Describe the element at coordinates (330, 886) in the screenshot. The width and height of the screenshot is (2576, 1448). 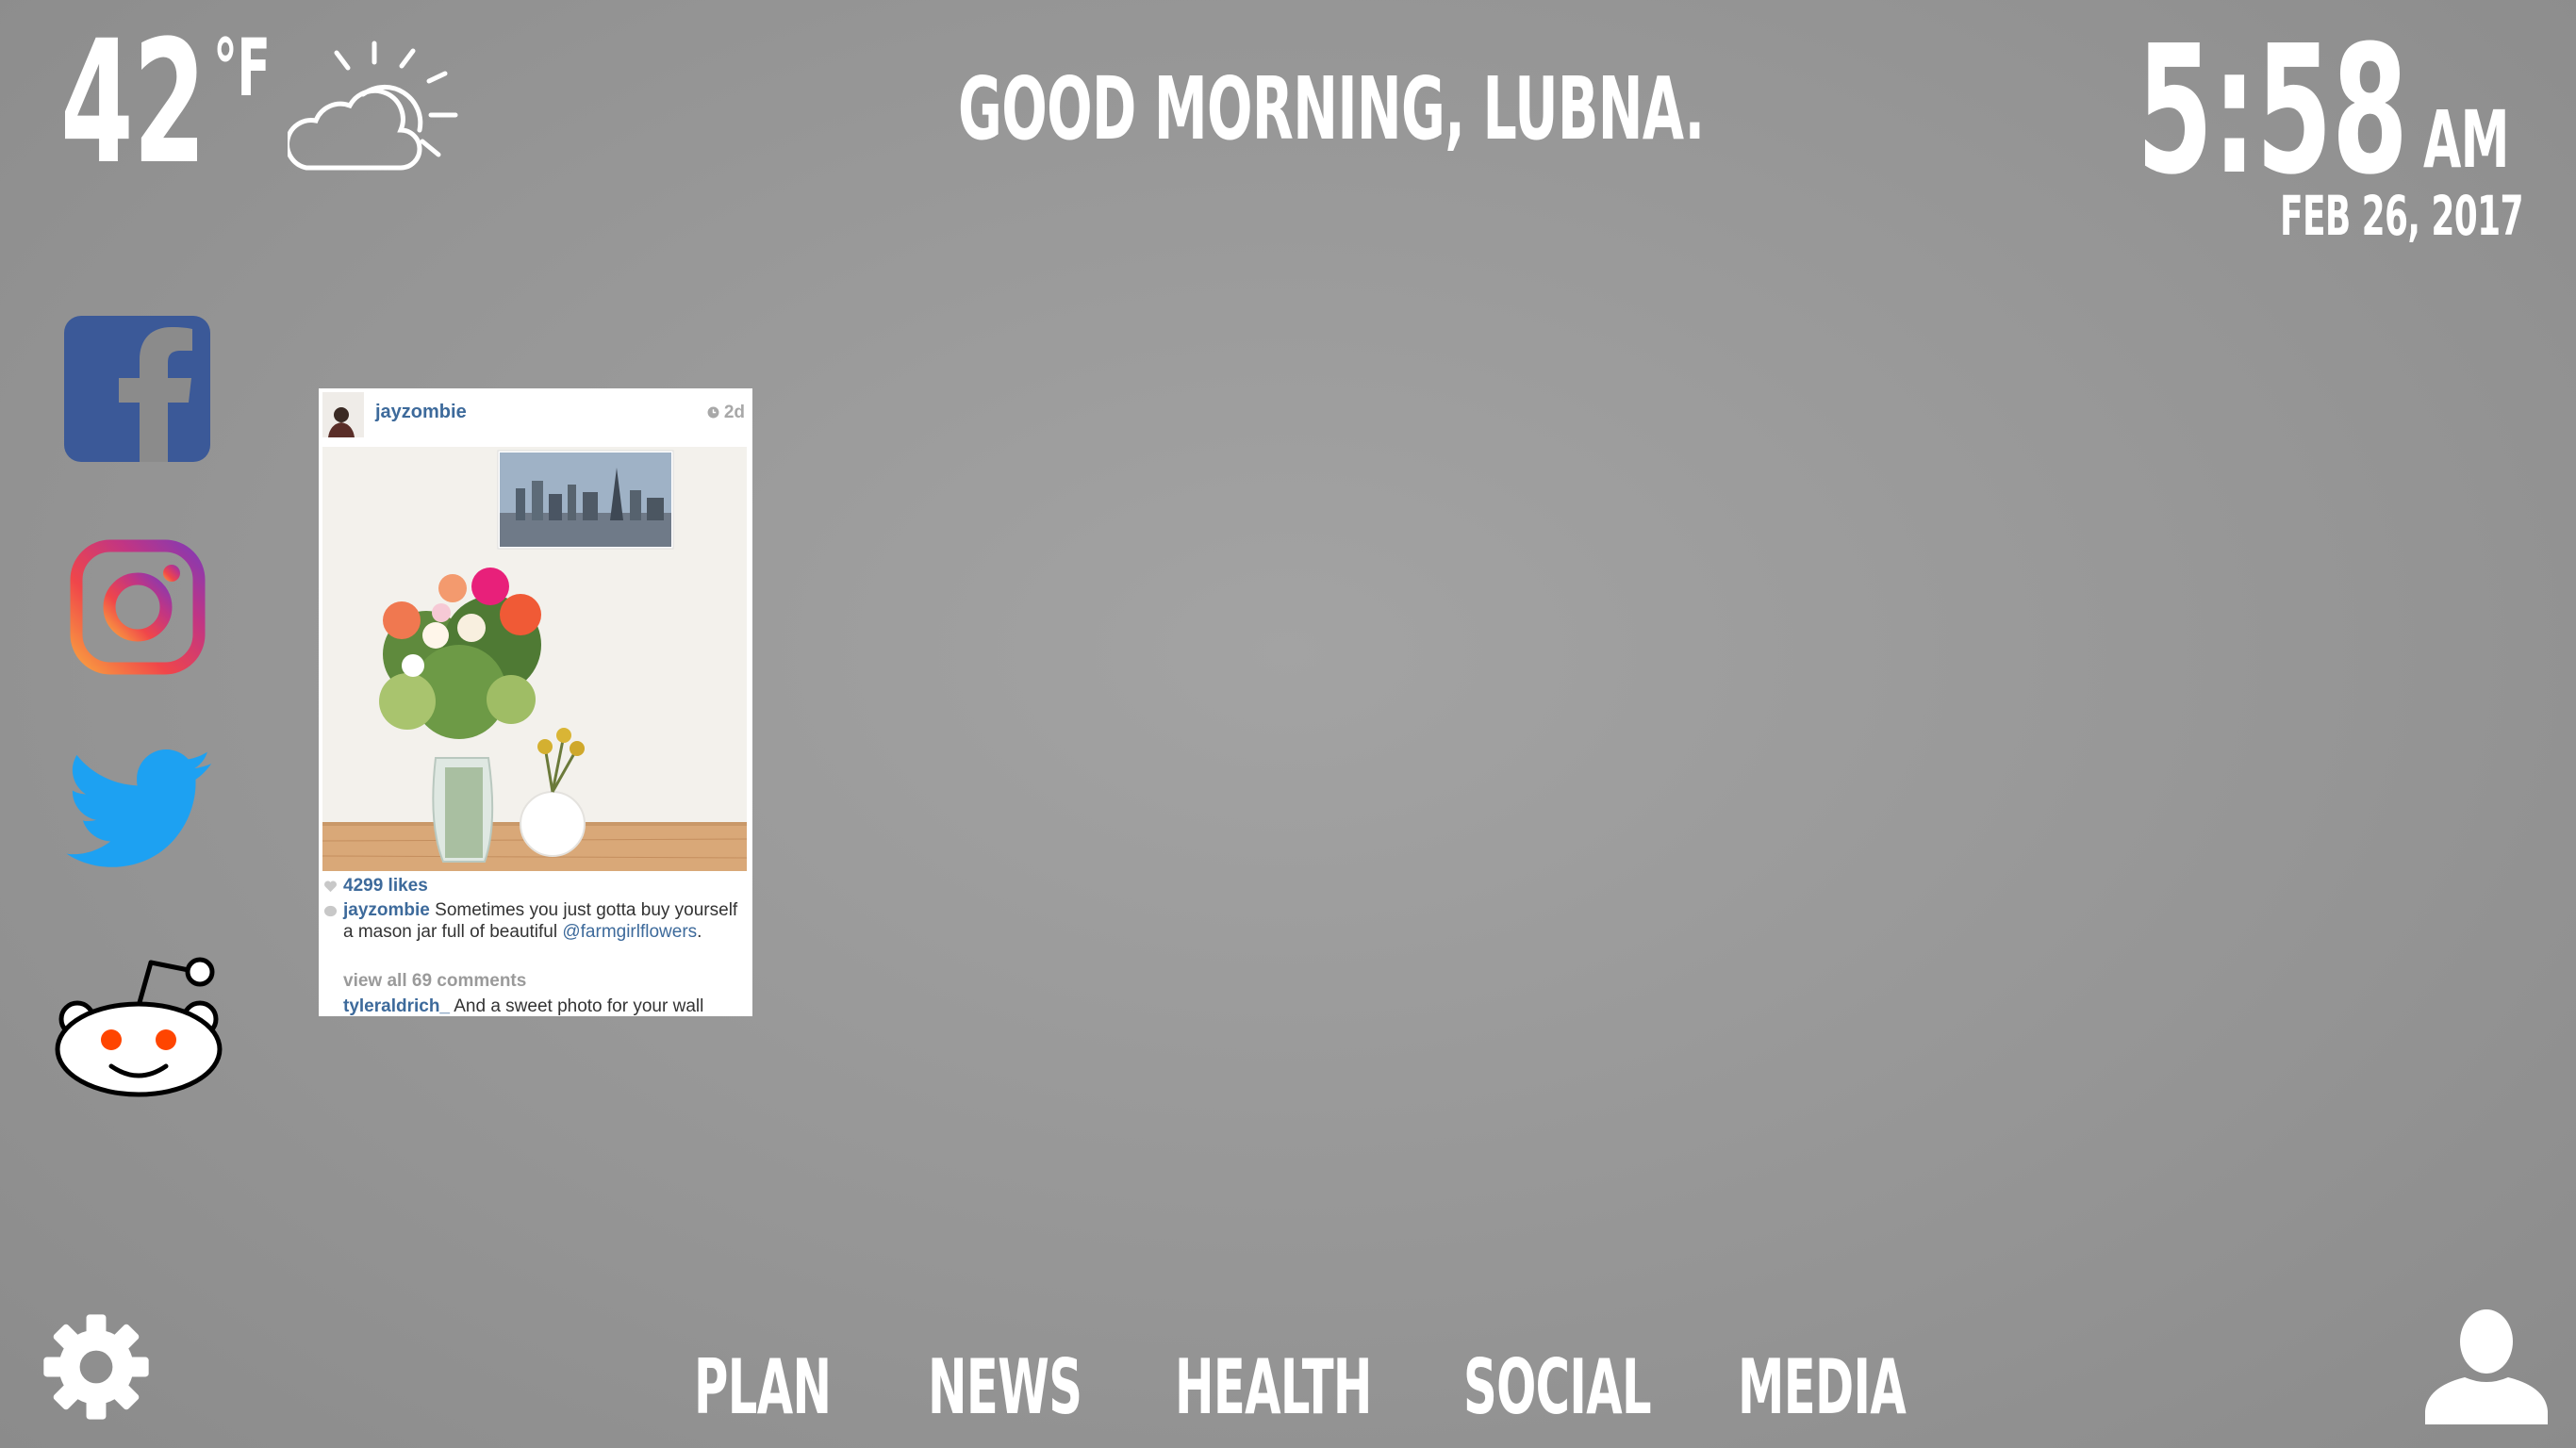
I see `heart-icon` at that location.